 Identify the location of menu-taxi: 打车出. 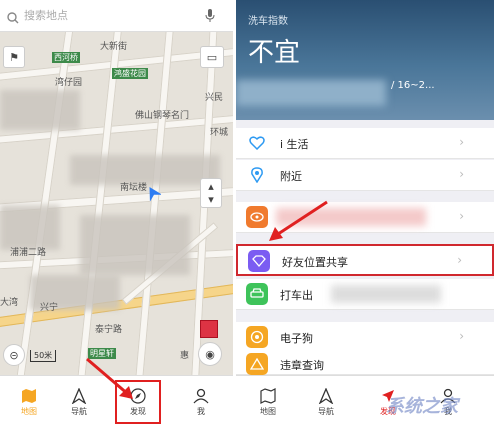
(365, 294).